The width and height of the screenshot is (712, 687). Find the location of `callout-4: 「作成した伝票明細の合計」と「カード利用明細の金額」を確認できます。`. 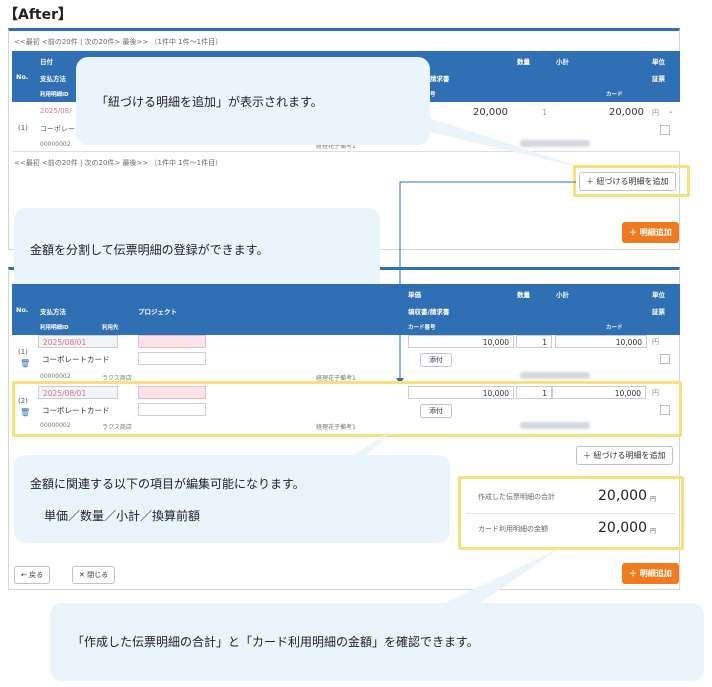

callout-4: 「作成した伝票明細の合計」と「カード利用明細の金額」を確認できます。 is located at coordinates (377, 642).